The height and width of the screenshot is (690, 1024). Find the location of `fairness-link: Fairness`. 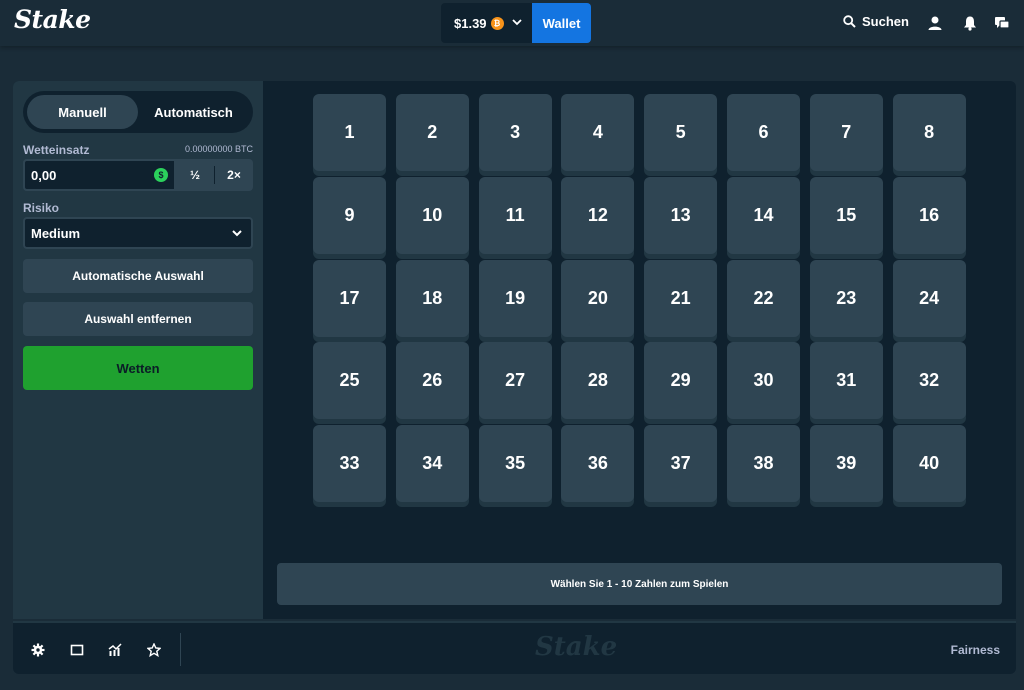

fairness-link: Fairness is located at coordinates (975, 650).